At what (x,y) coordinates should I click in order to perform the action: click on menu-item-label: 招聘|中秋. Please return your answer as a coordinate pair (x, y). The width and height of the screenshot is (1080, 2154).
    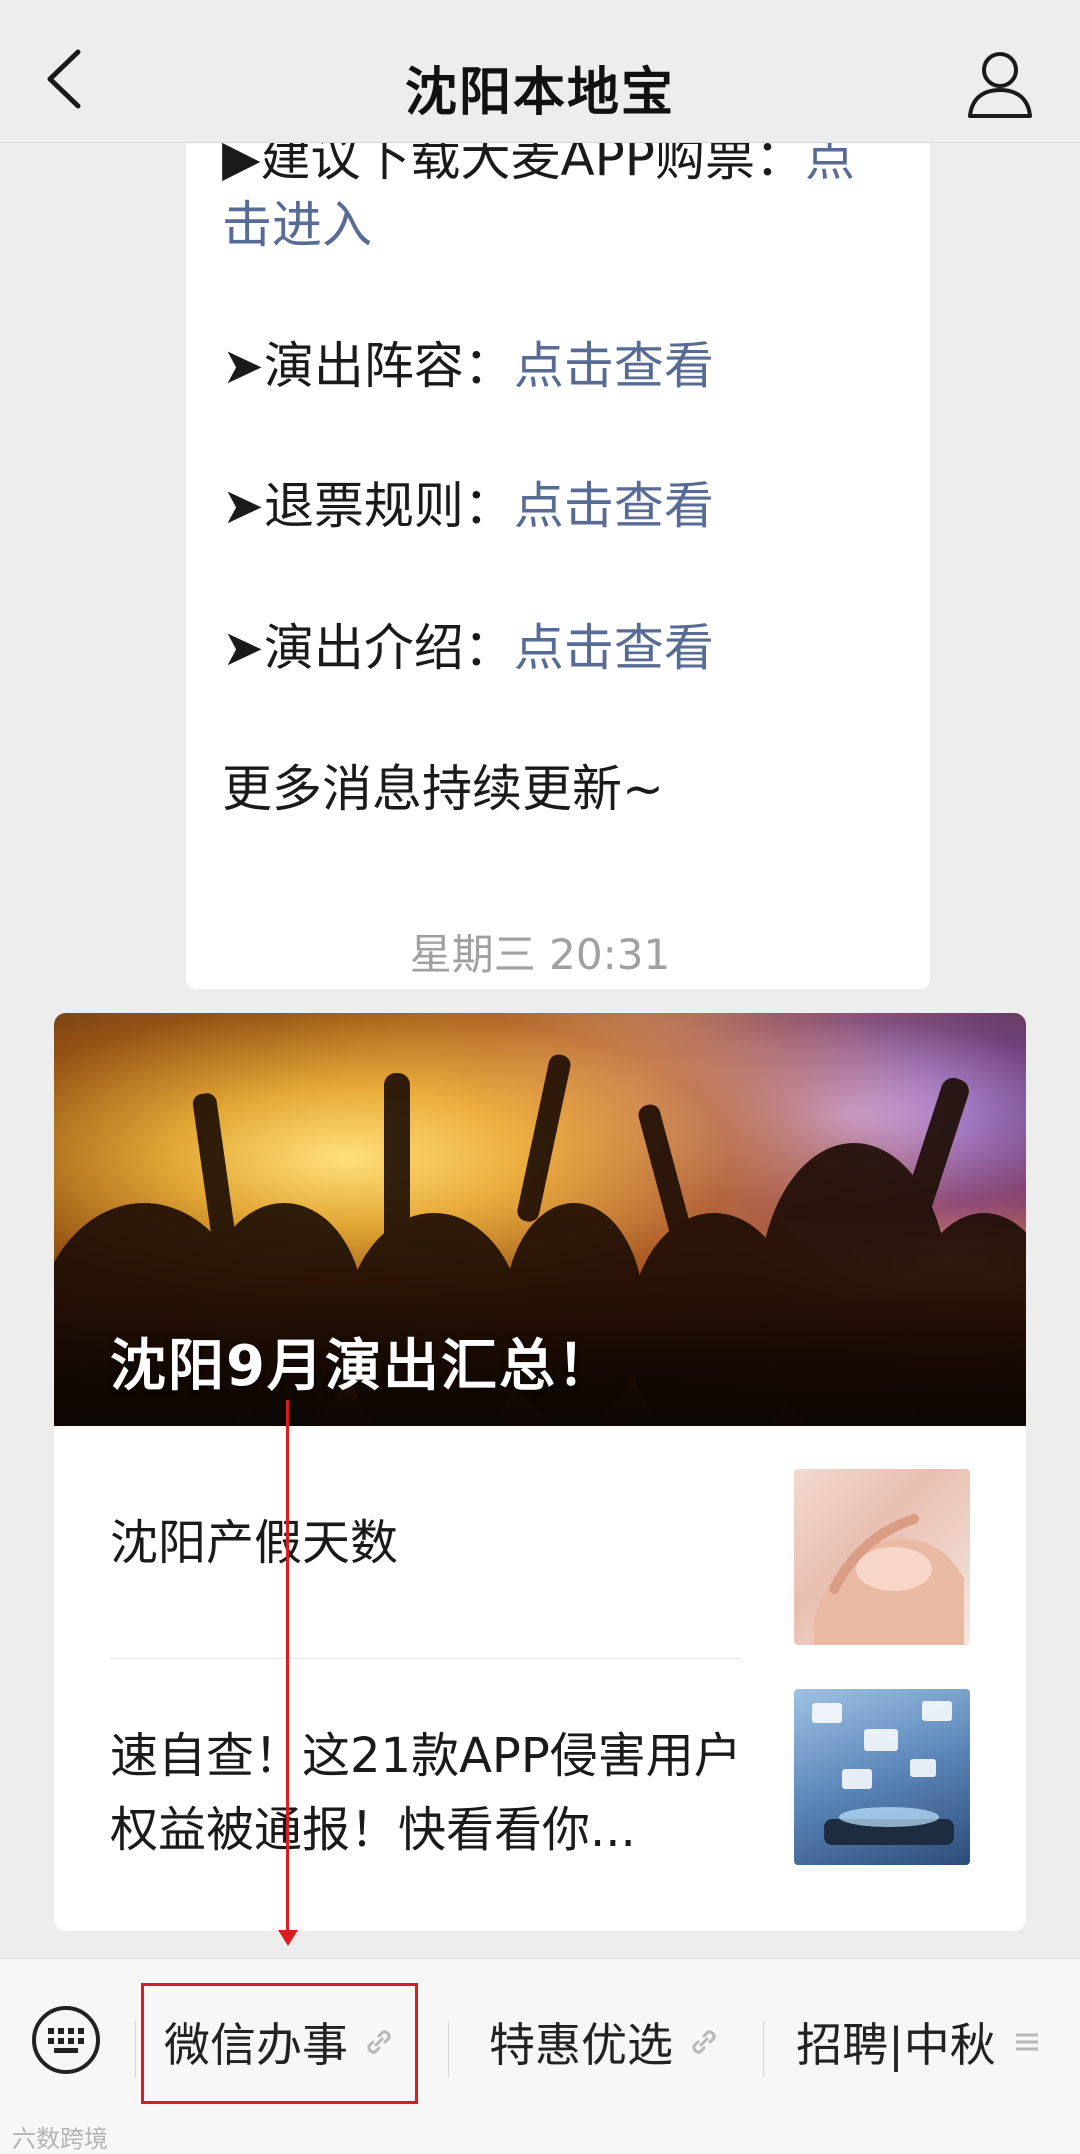
    Looking at the image, I should click on (896, 2045).